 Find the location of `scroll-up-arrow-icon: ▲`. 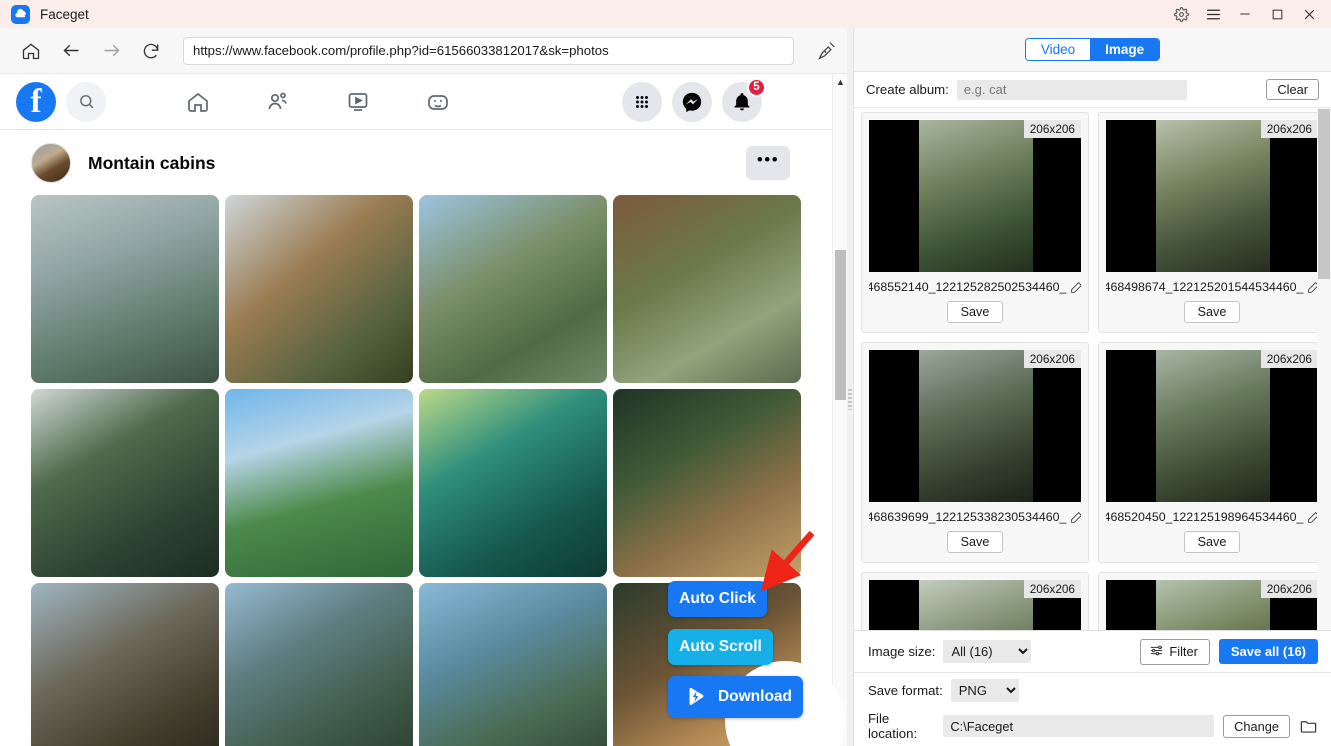

scroll-up-arrow-icon: ▲ is located at coordinates (840, 82).